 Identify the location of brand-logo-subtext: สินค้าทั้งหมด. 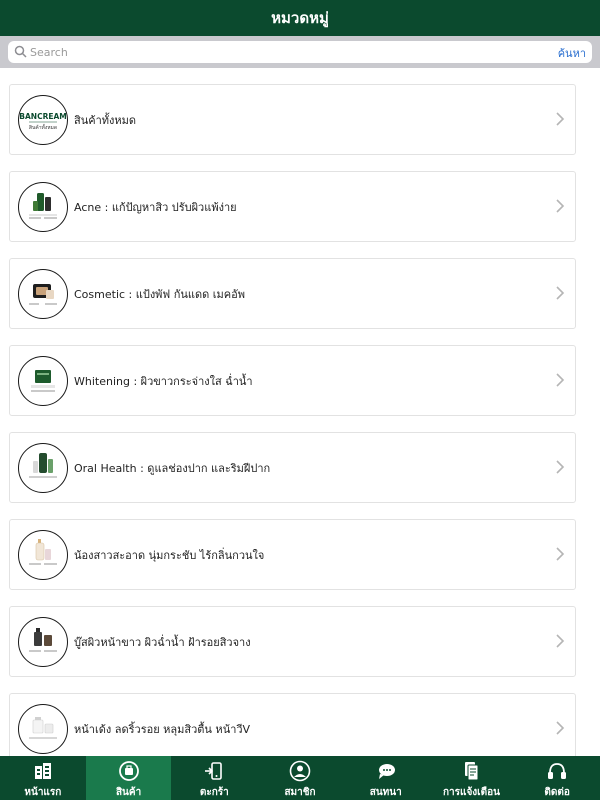
(43, 126).